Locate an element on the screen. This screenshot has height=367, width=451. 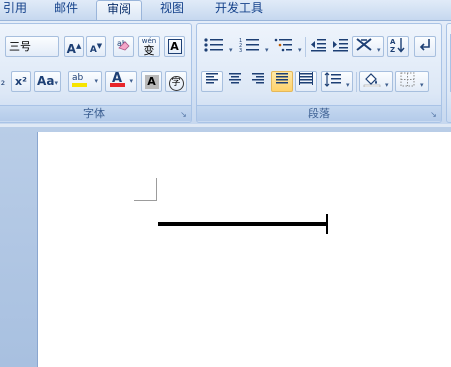
numbering-button: 123 ▾ is located at coordinates (254, 46).